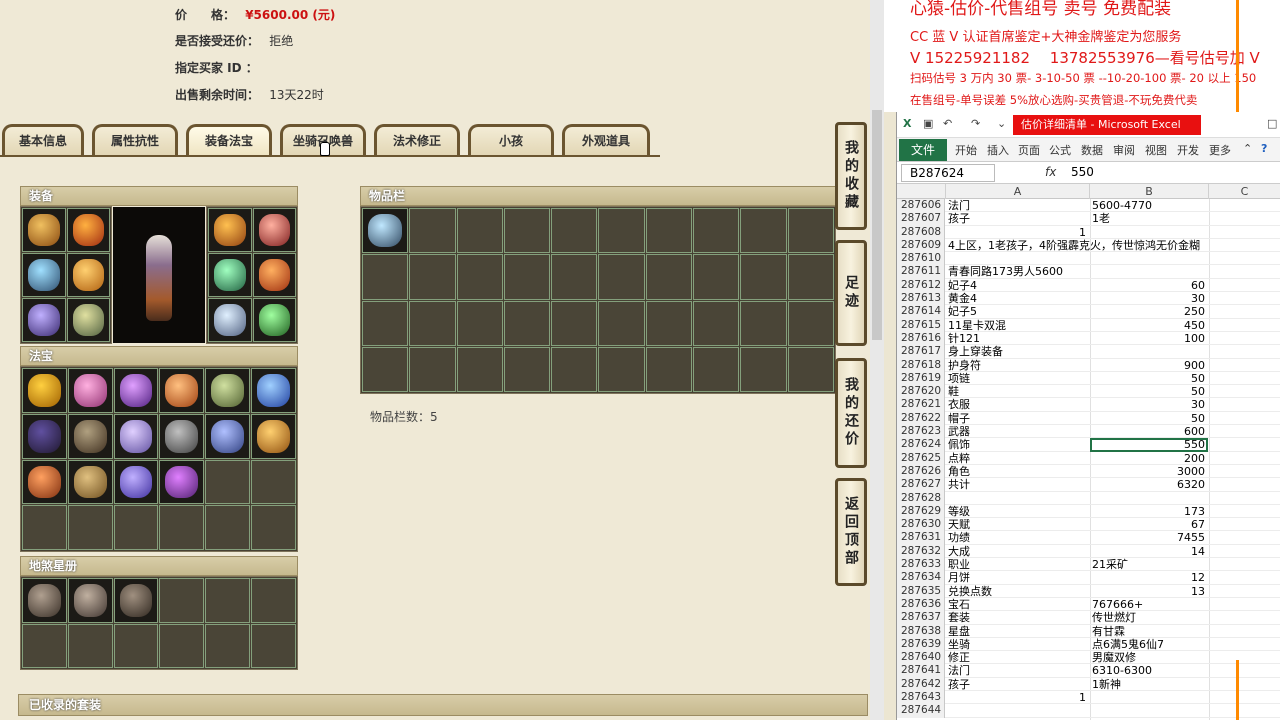 This screenshot has height=720, width=1280. I want to click on page-scrollbar, so click(877, 360).